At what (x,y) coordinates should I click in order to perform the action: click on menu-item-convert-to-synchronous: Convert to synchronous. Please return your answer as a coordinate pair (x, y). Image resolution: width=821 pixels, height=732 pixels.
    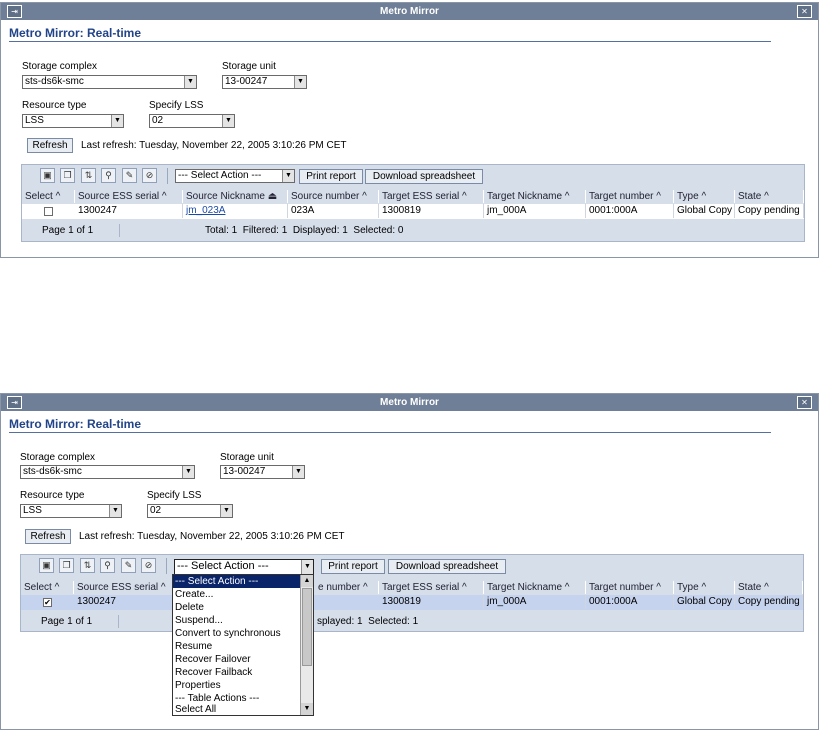
    Looking at the image, I should click on (238, 633).